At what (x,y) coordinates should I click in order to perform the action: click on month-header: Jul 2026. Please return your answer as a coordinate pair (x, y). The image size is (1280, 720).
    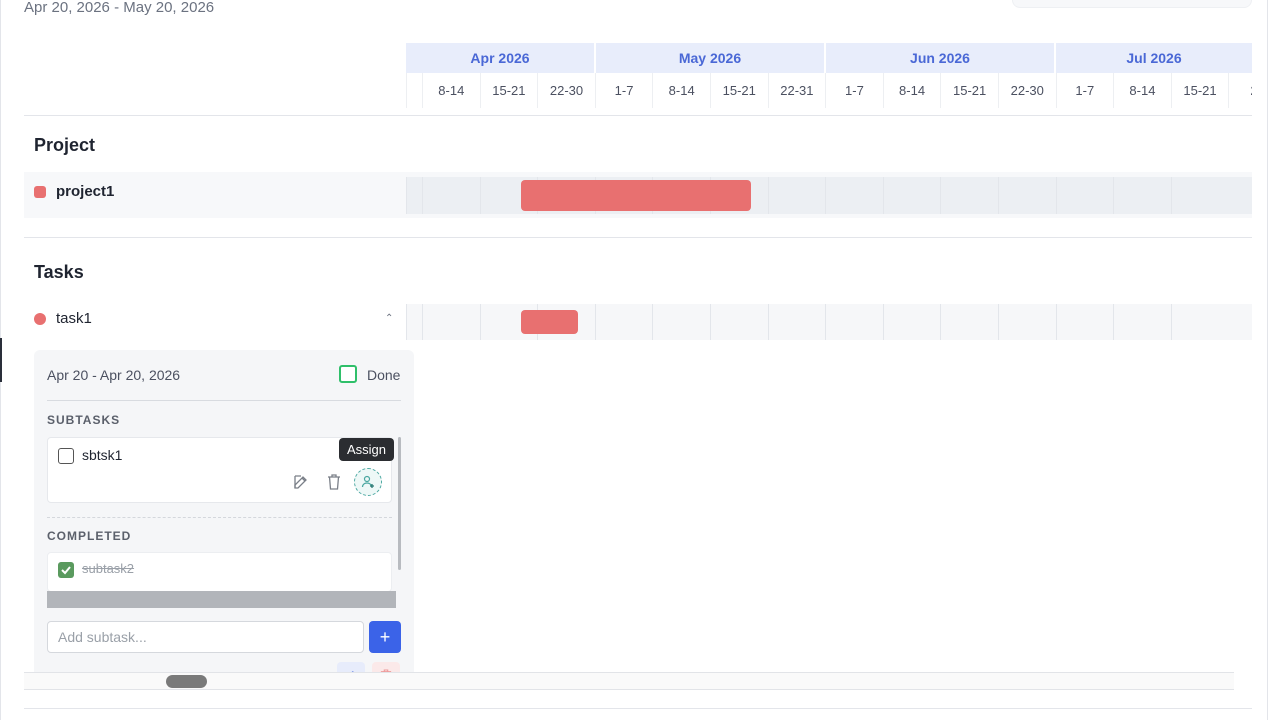
    Looking at the image, I should click on (1154, 58).